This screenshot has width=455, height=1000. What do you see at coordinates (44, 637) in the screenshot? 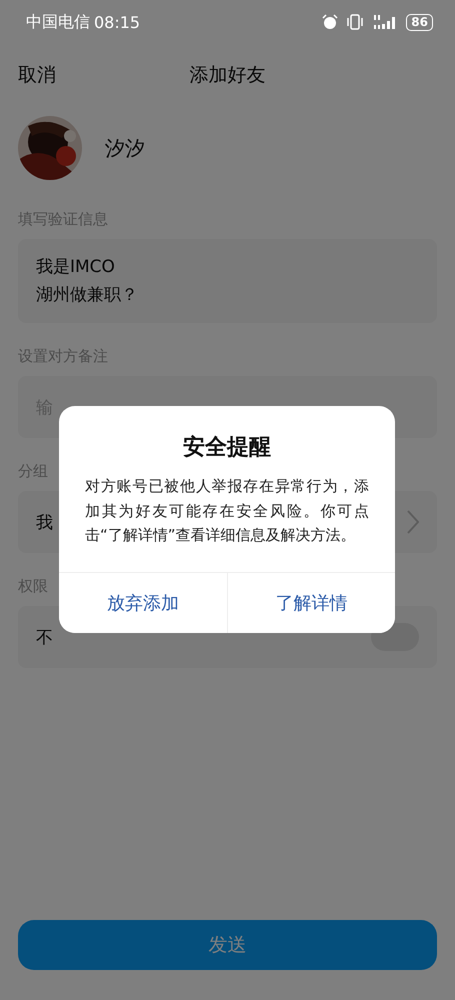
I see `permission-label: 不` at bounding box center [44, 637].